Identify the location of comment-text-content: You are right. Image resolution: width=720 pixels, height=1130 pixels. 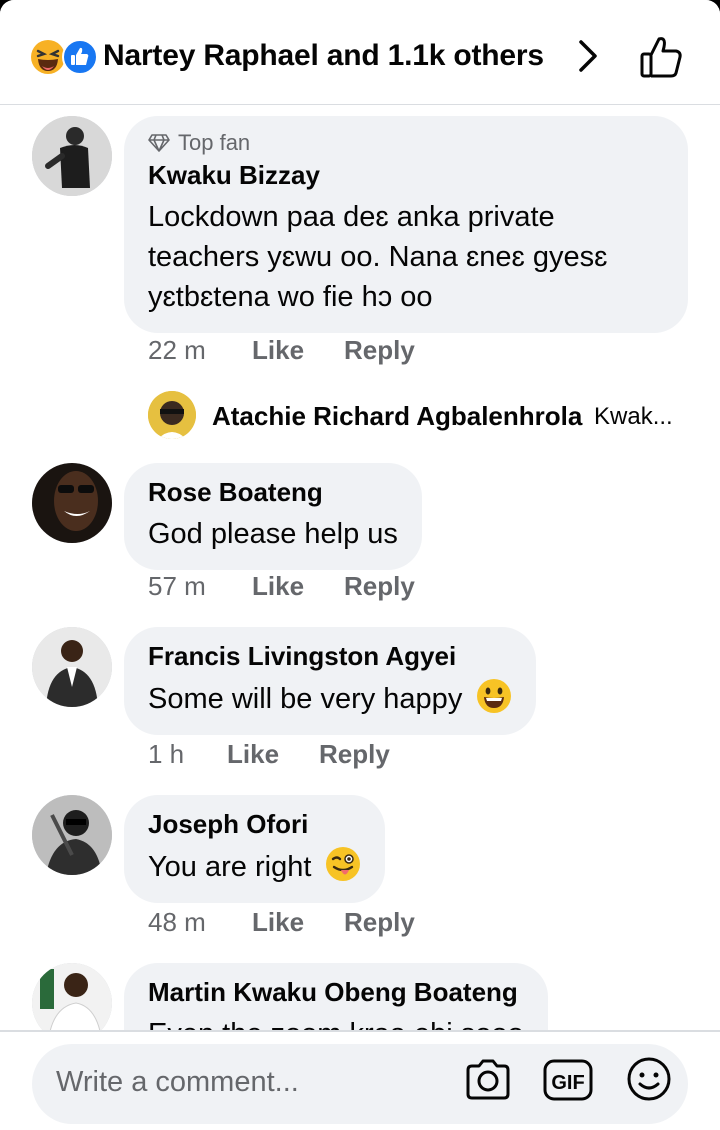
(230, 867).